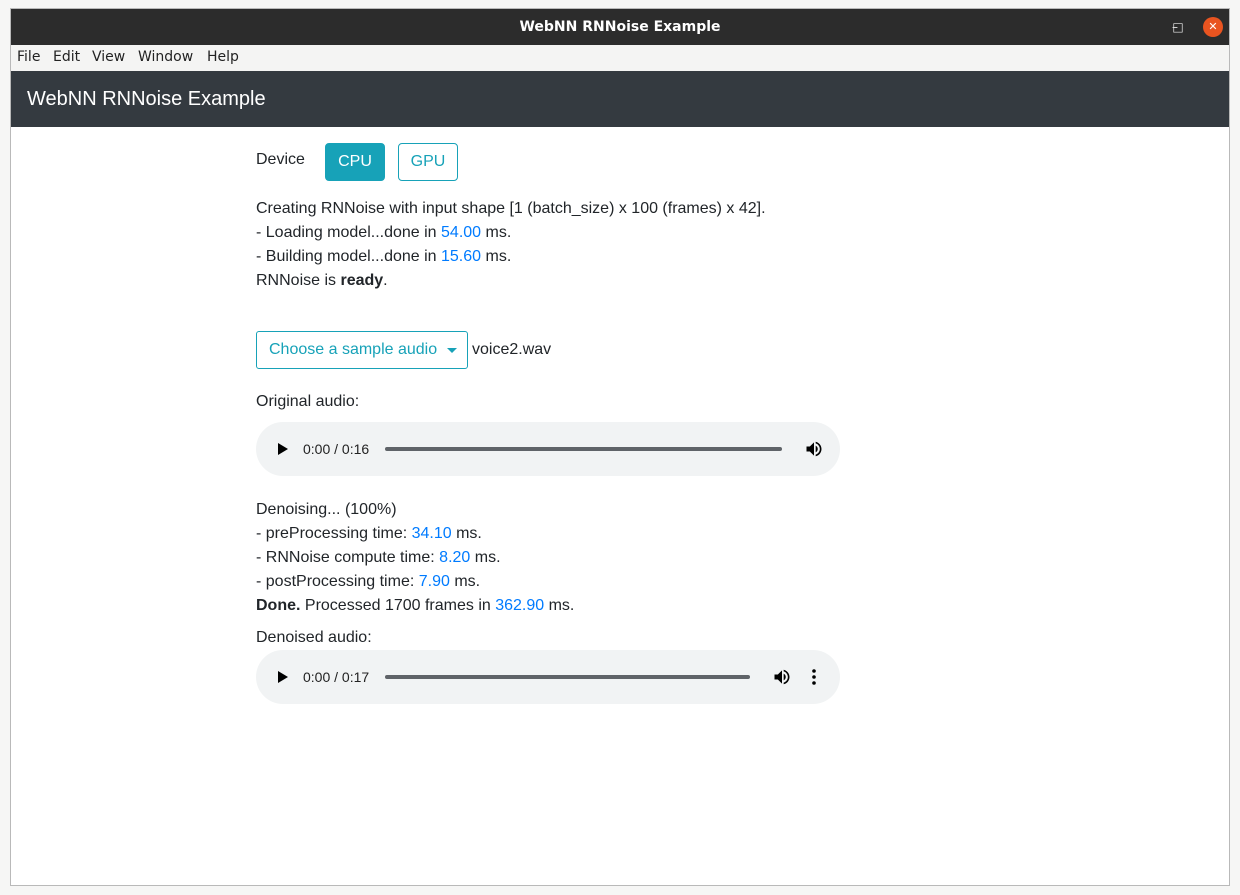 The width and height of the screenshot is (1240, 895). Describe the element at coordinates (66, 57) in the screenshot. I see `menu-edit: Edit` at that location.